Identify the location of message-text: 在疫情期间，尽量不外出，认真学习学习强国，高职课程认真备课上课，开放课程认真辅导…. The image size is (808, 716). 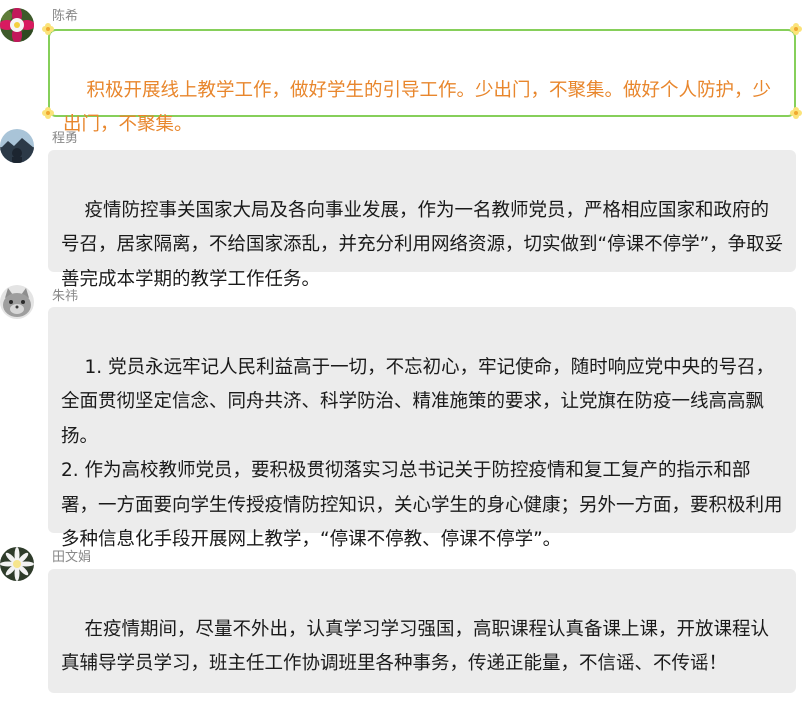
(415, 646).